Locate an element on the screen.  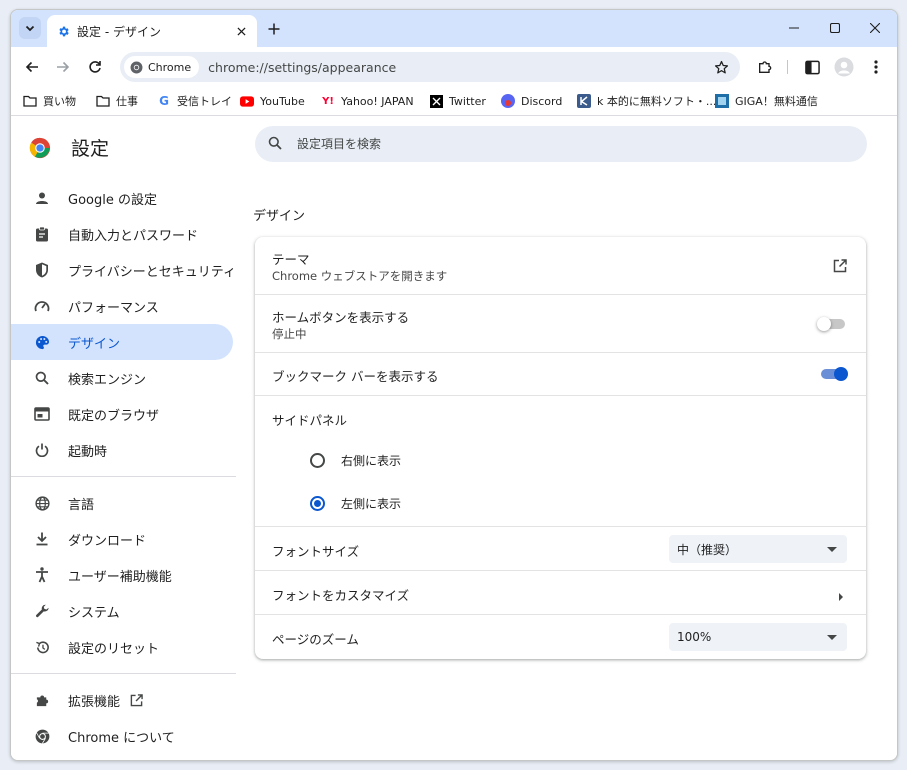
bookmark-folder-work: 仕事 is located at coordinates (117, 101).